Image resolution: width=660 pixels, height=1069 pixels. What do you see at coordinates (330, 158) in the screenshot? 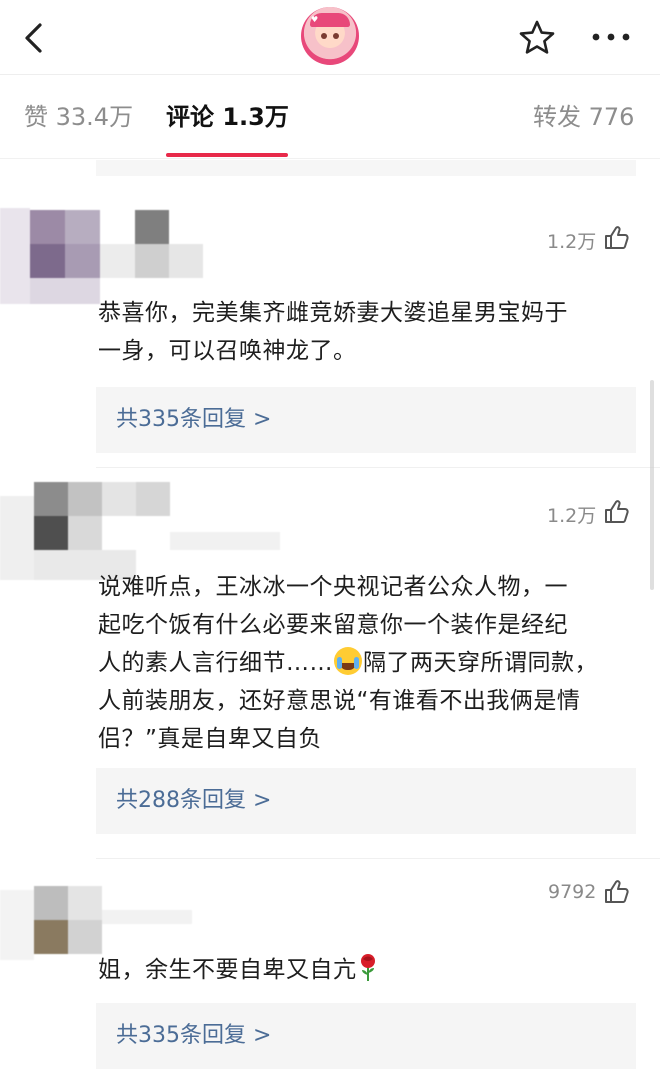
I see `tabs-divider` at bounding box center [330, 158].